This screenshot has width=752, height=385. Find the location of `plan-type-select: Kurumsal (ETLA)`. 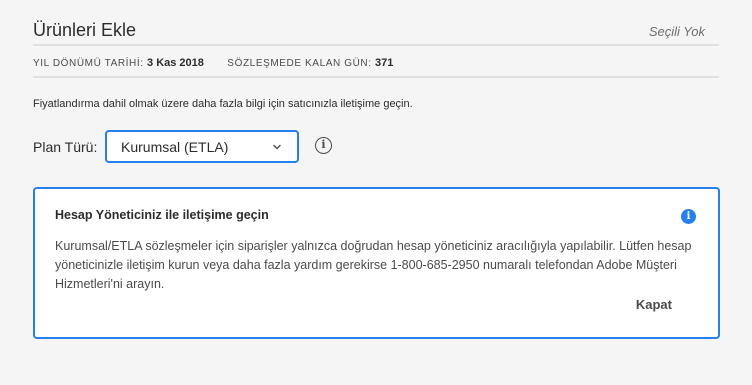

plan-type-select: Kurumsal (ETLA) is located at coordinates (202, 146).